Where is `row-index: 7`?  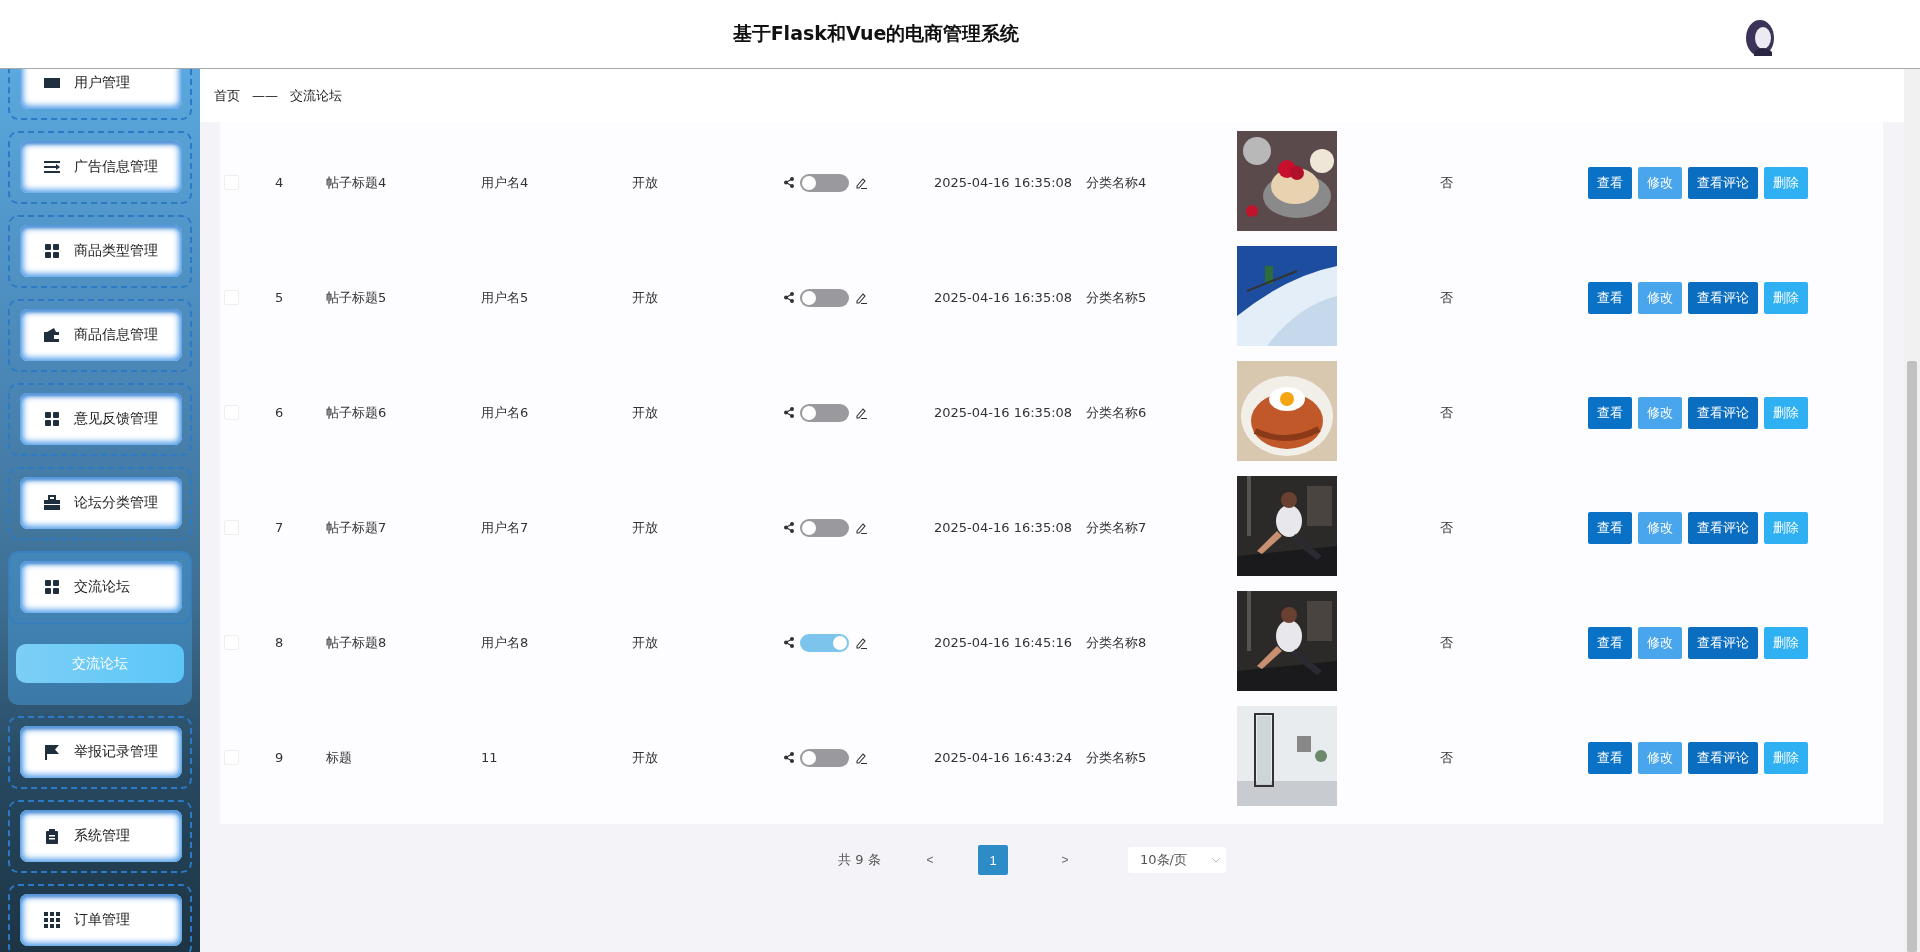 row-index: 7 is located at coordinates (279, 527).